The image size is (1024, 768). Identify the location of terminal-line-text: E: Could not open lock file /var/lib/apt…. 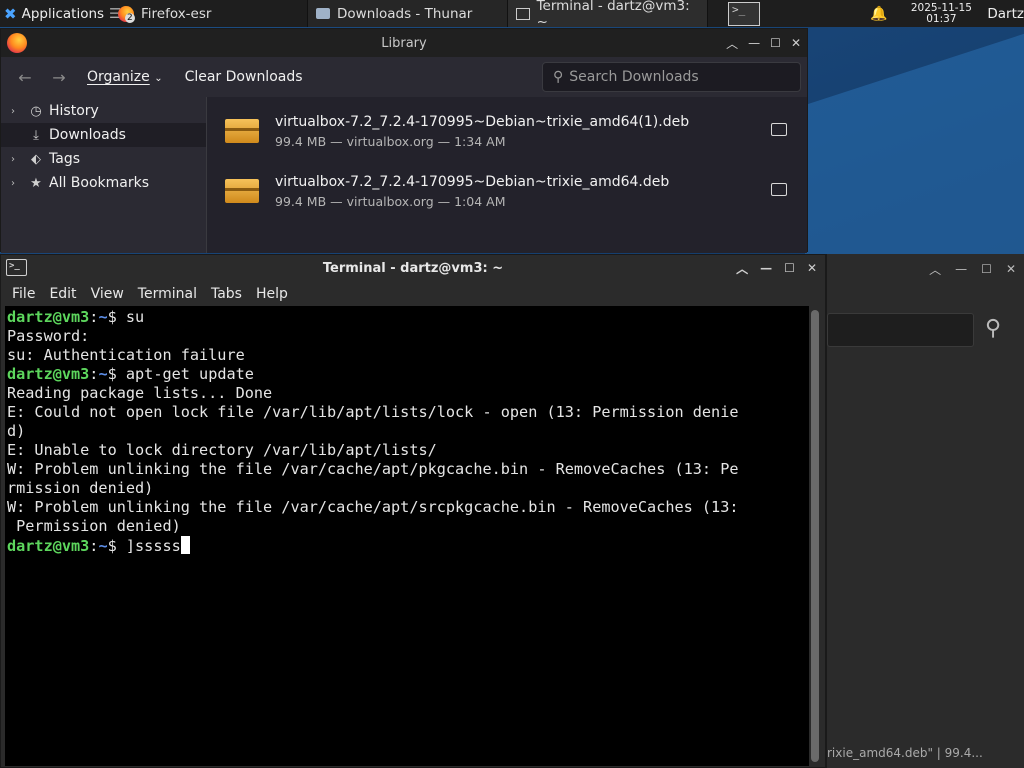
(373, 412).